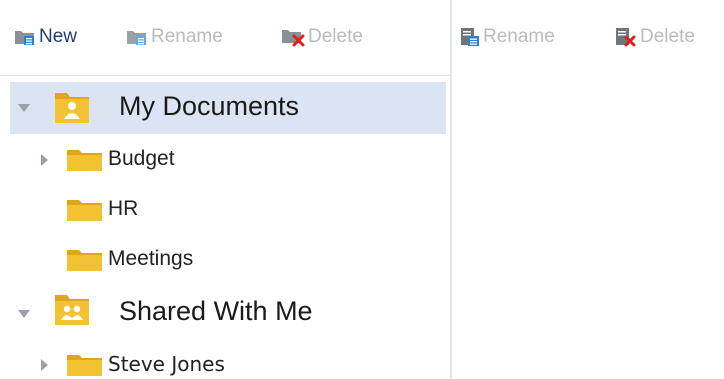 This screenshot has height=379, width=724. What do you see at coordinates (141, 158) in the screenshot?
I see `tree-node-label: Budget` at bounding box center [141, 158].